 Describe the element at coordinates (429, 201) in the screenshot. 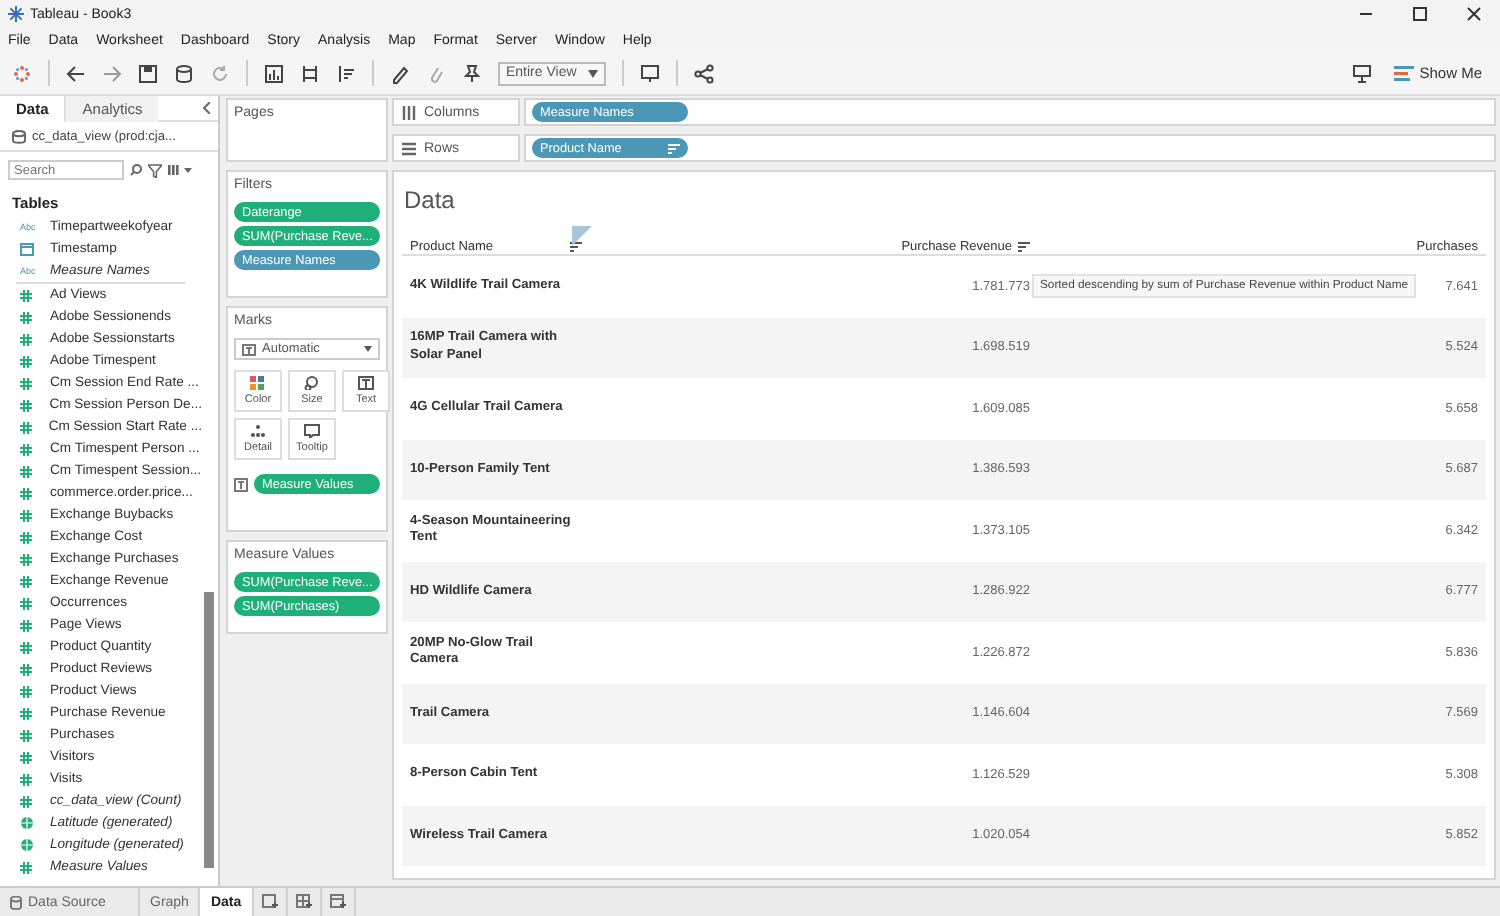

I see `sheet-title: Data` at that location.